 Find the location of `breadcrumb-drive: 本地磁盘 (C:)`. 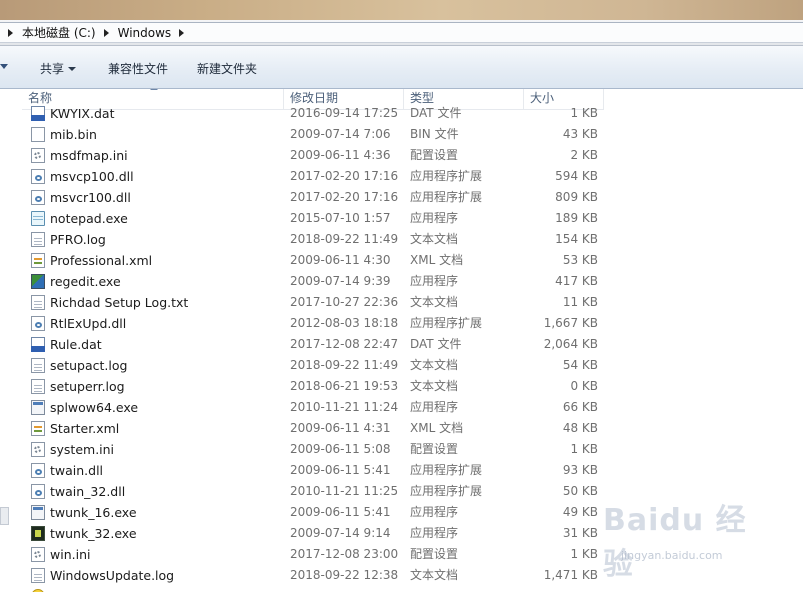

breadcrumb-drive: 本地磁盘 (C:) is located at coordinates (59, 32).